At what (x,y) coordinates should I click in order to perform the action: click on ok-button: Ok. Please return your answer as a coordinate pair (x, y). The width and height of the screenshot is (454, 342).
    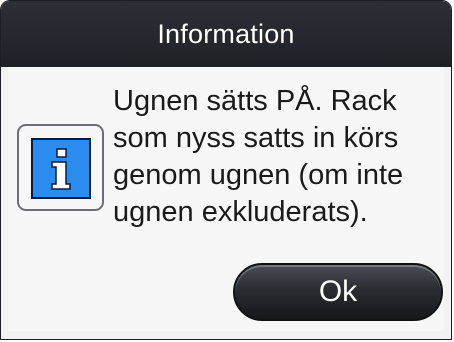
    Looking at the image, I should click on (338, 292).